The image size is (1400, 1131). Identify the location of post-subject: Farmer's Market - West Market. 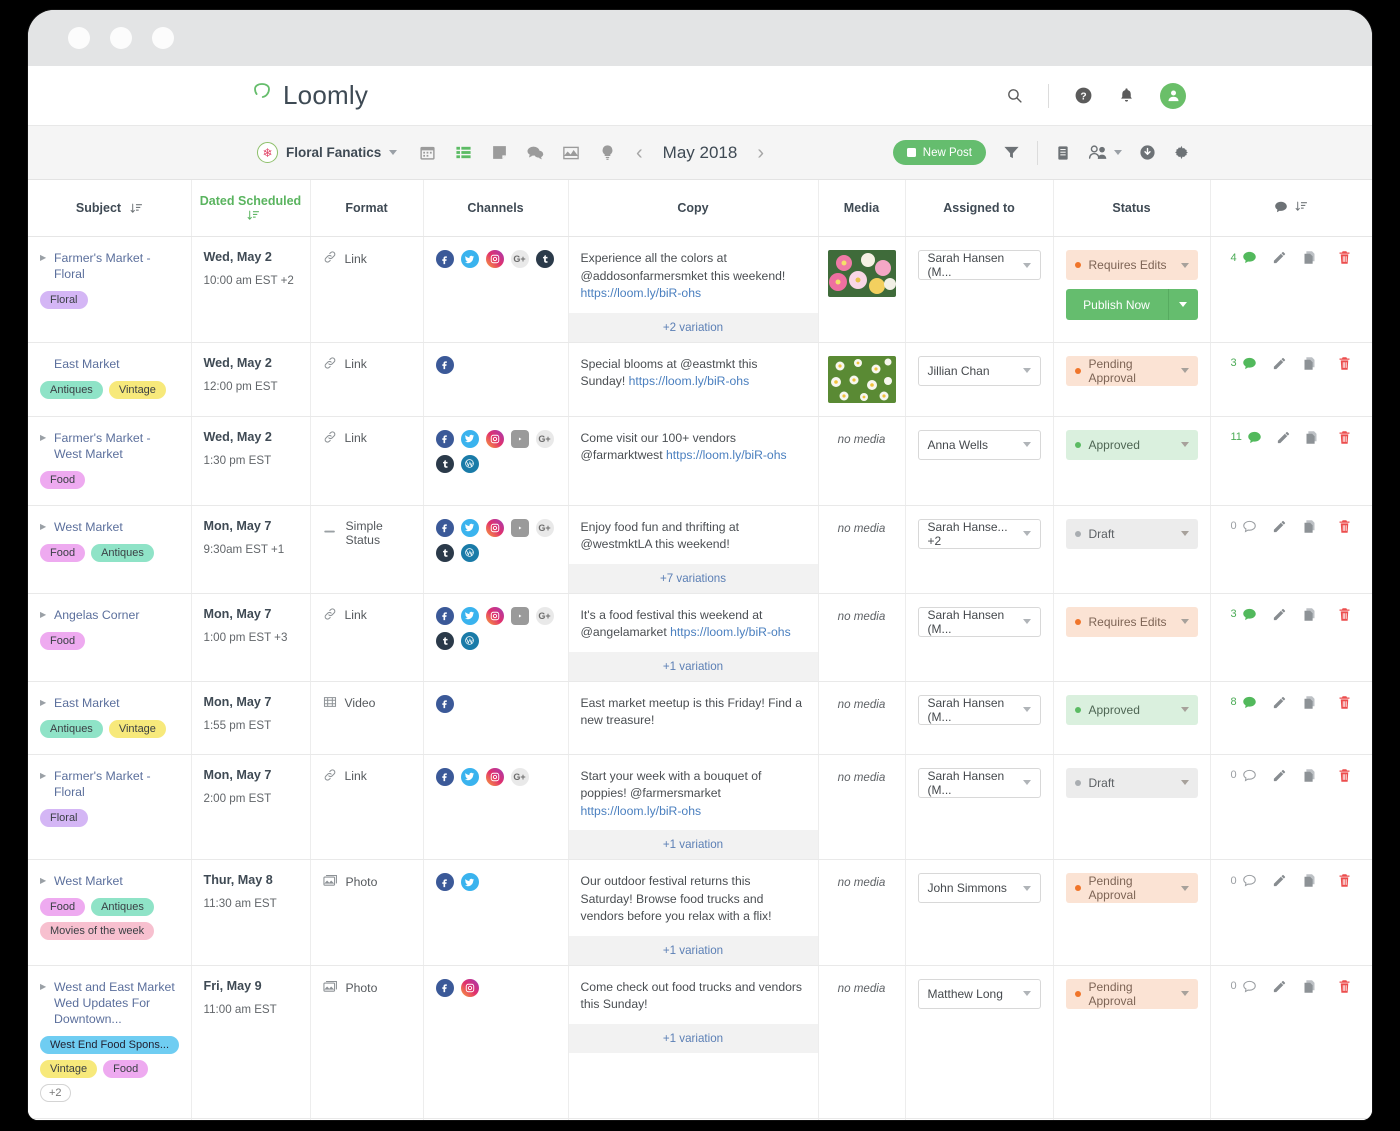
(116, 446).